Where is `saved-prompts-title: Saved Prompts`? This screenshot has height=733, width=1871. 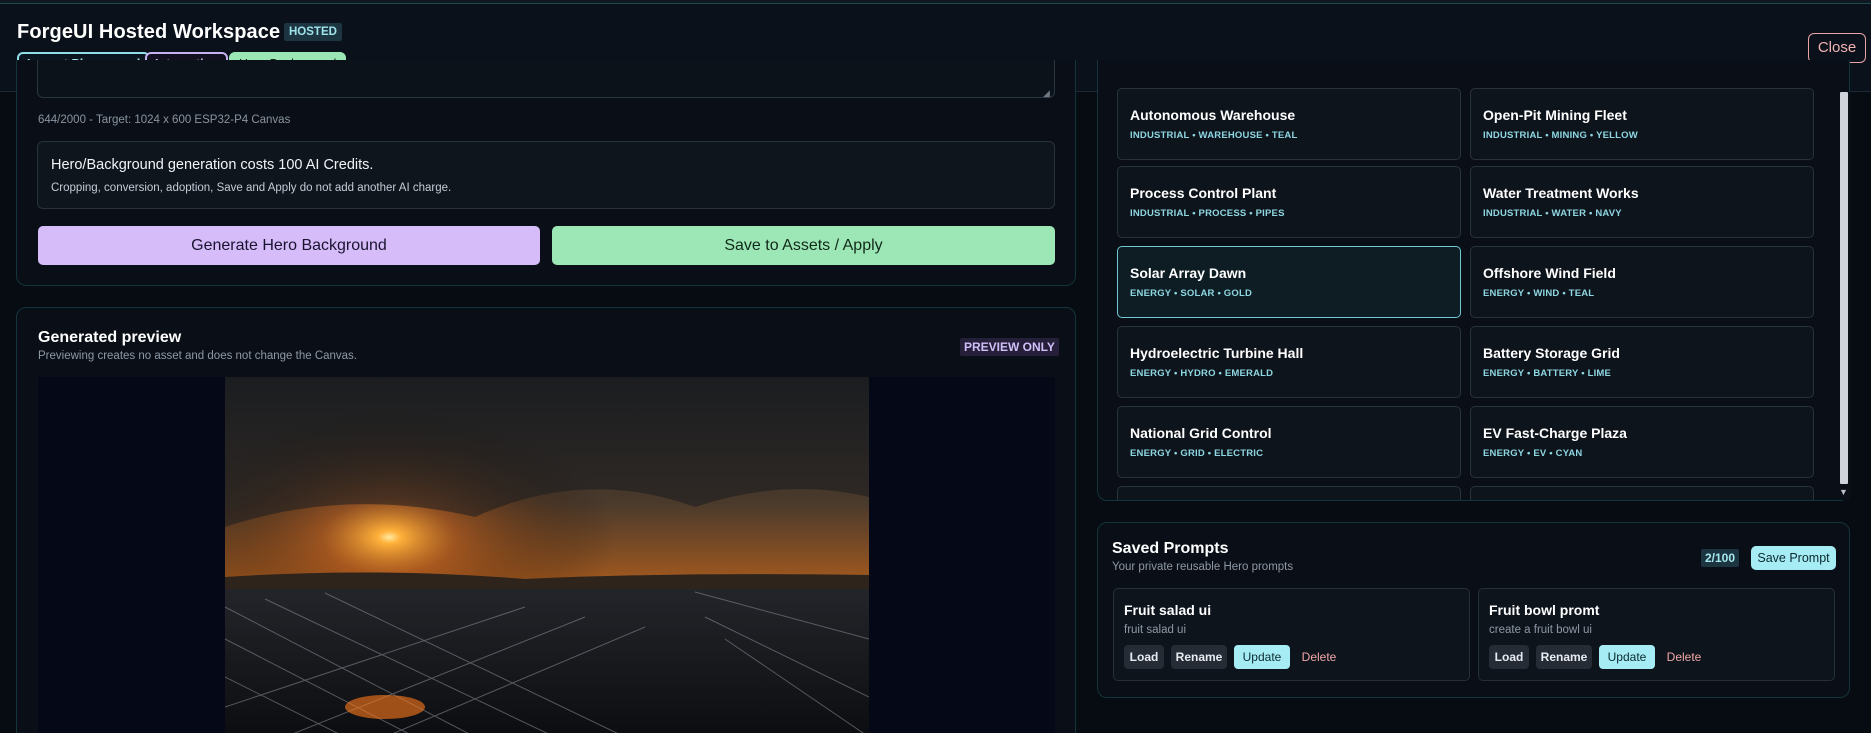
saved-prompts-title: Saved Prompts is located at coordinates (1170, 548).